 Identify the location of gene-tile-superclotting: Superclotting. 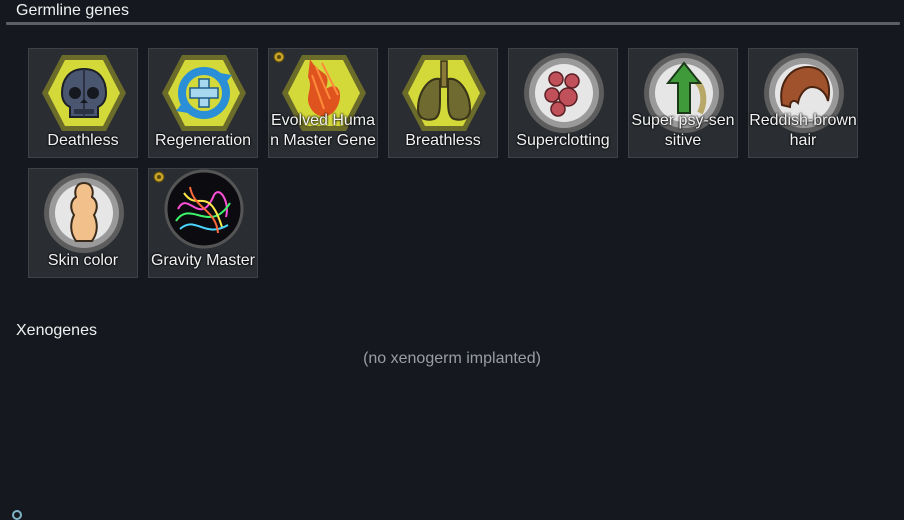
(563, 103).